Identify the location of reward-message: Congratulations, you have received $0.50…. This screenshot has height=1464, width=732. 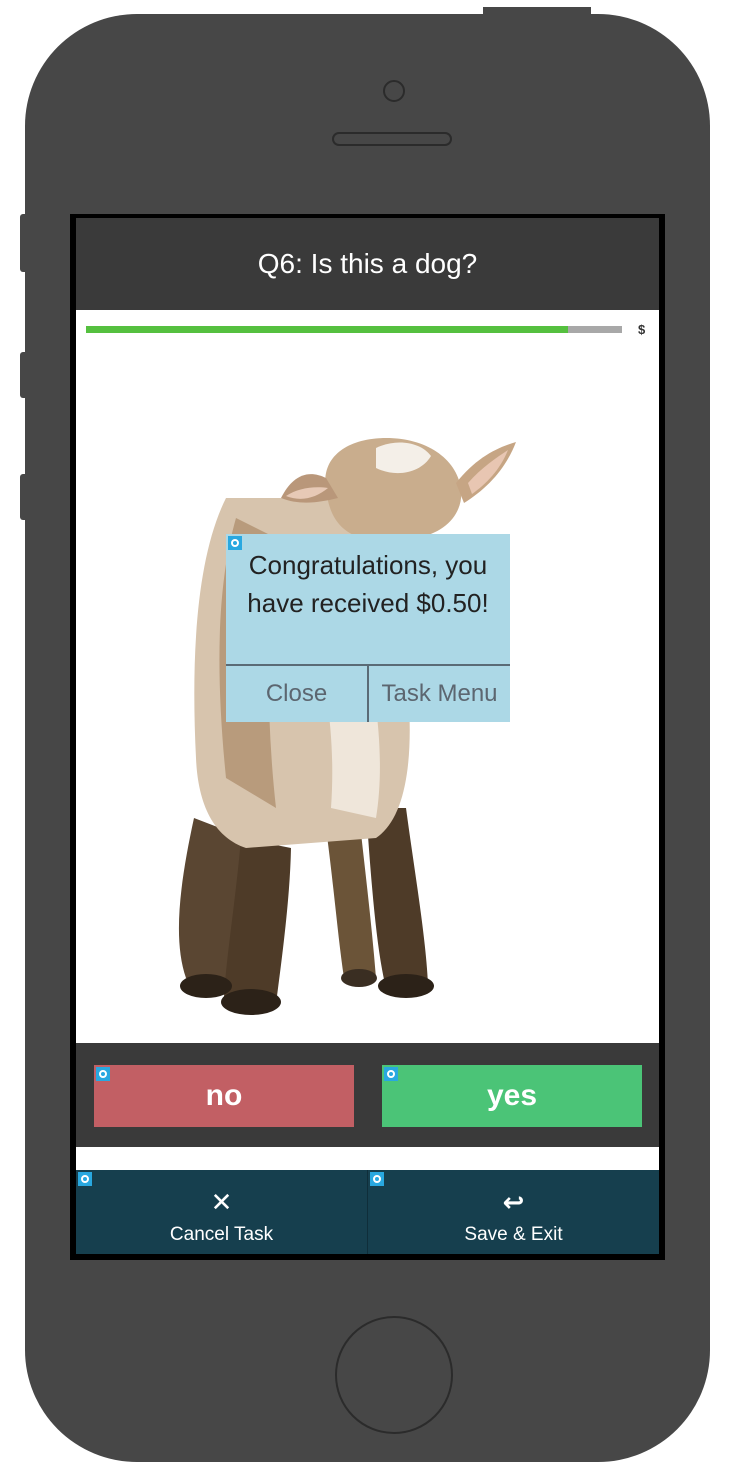
(368, 584).